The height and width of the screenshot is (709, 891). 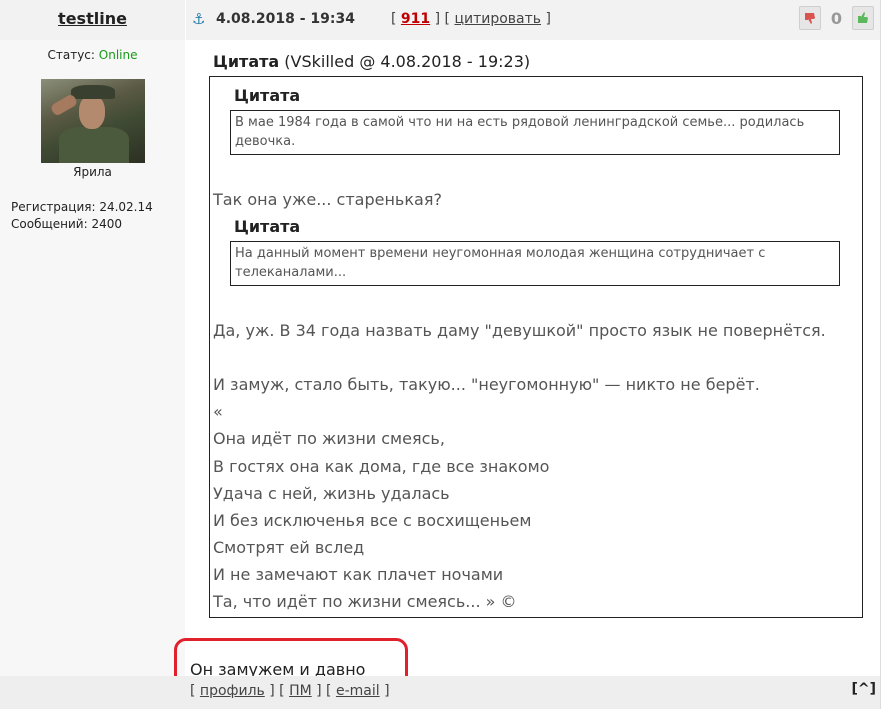 I want to click on pm-link: ПМ, so click(x=300, y=691).